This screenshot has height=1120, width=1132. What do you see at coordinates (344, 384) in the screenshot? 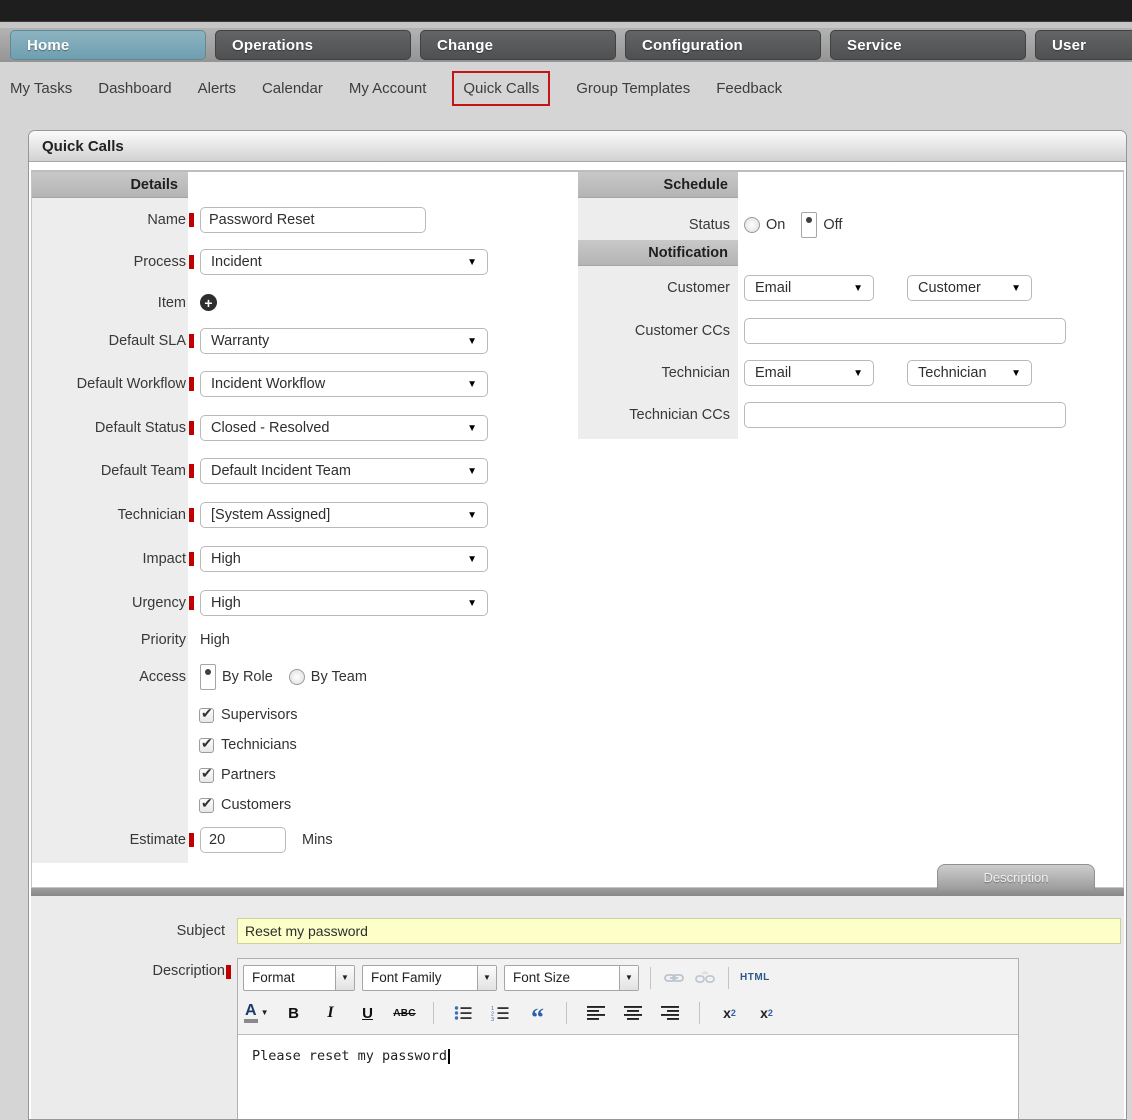
I see `default-workflow-select: Incident Workflow ▼` at bounding box center [344, 384].